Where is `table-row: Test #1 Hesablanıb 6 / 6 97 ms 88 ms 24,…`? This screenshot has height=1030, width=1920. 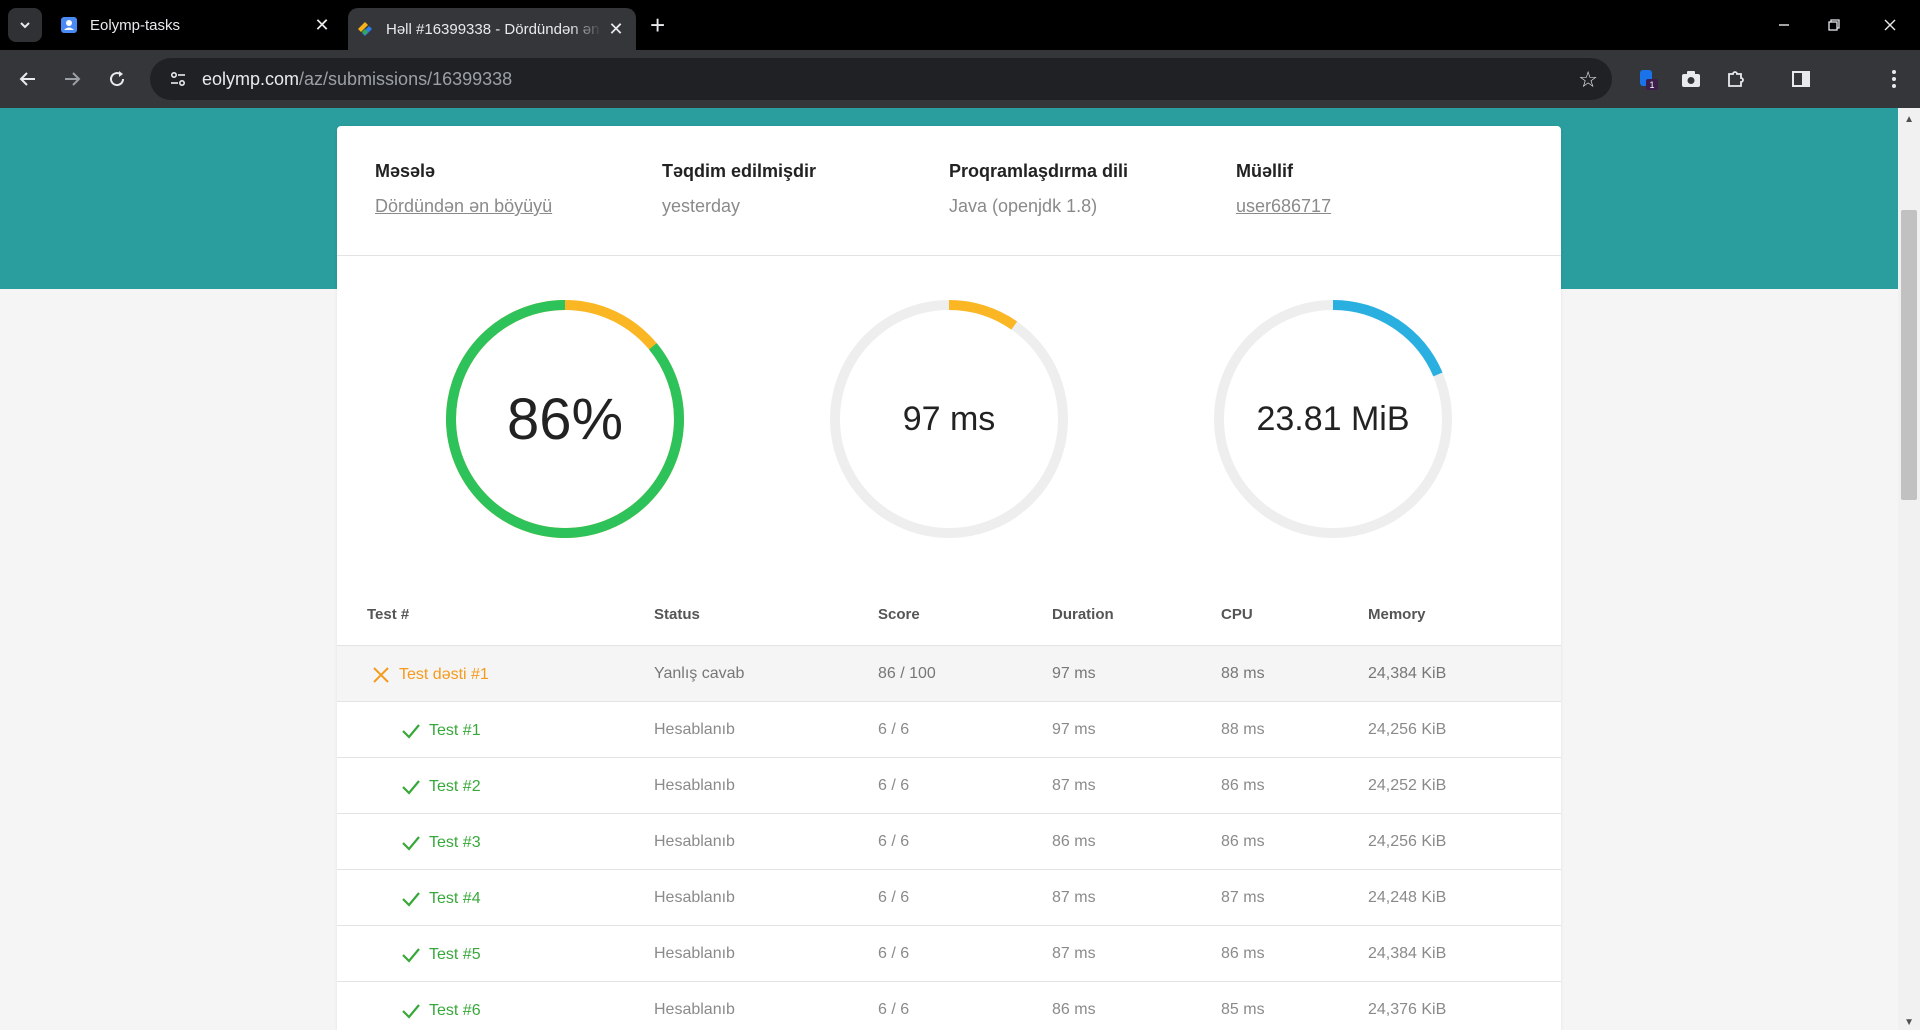 table-row: Test #1 Hesablanıb 6 / 6 97 ms 88 ms 24,… is located at coordinates (949, 730).